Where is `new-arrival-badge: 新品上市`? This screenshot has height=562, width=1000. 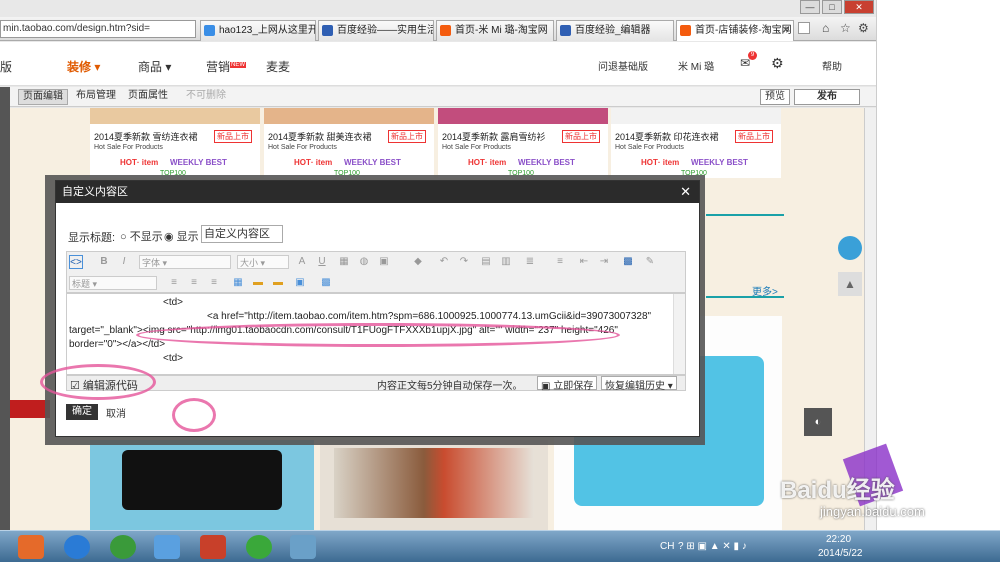 new-arrival-badge: 新品上市 is located at coordinates (581, 136).